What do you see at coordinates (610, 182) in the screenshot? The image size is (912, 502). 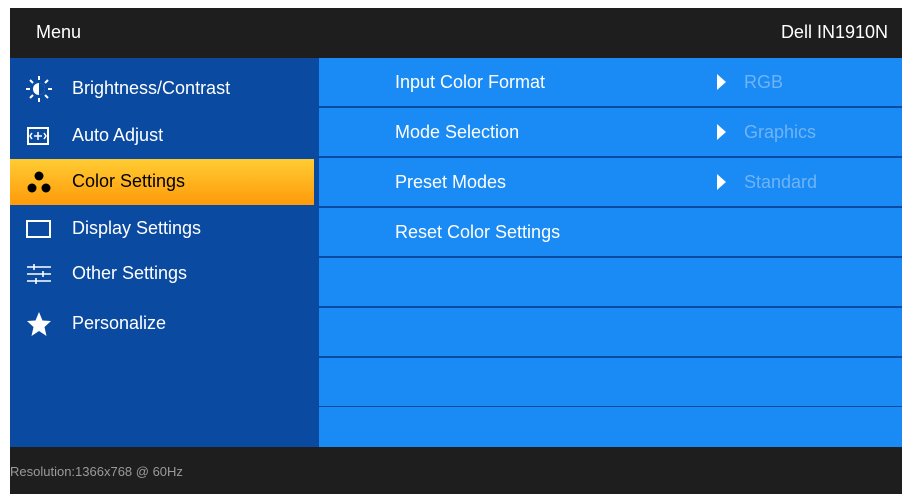 I see `setting-preset-modes: Preset Modes Standard` at bounding box center [610, 182].